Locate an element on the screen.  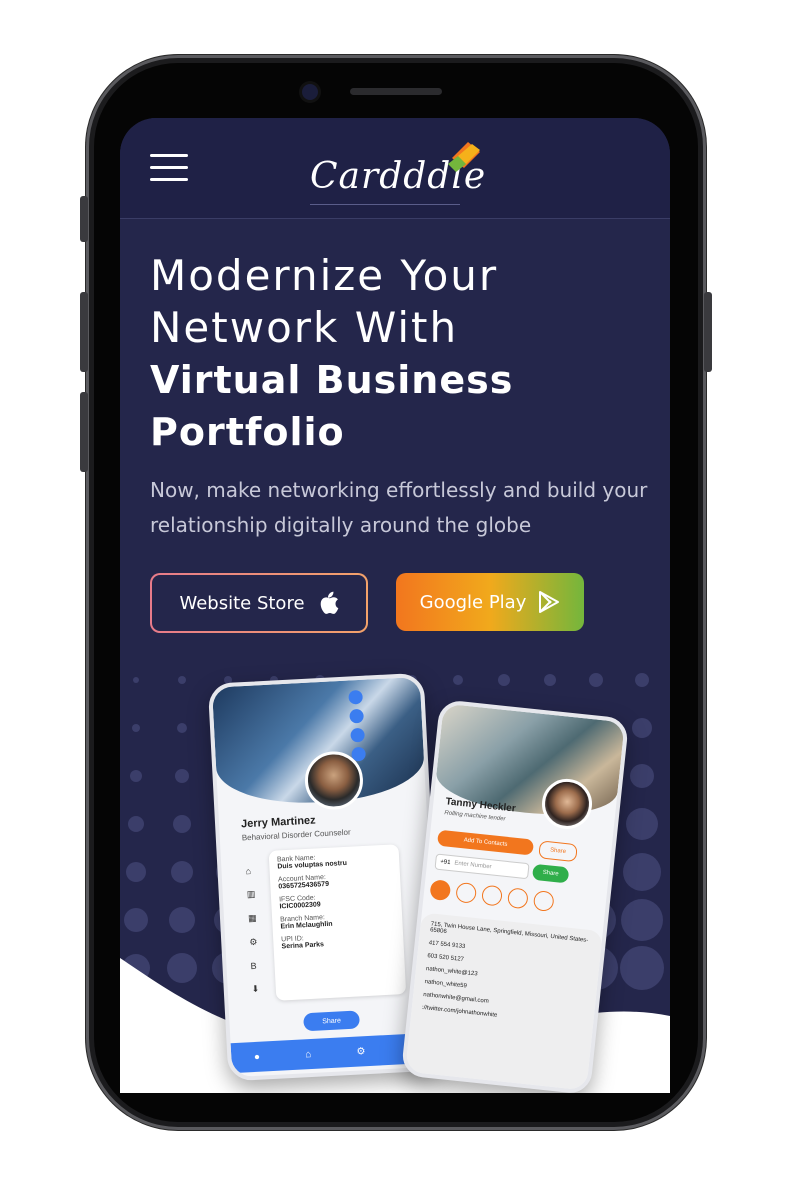
share-outline-button: Share is located at coordinates (558, 851).